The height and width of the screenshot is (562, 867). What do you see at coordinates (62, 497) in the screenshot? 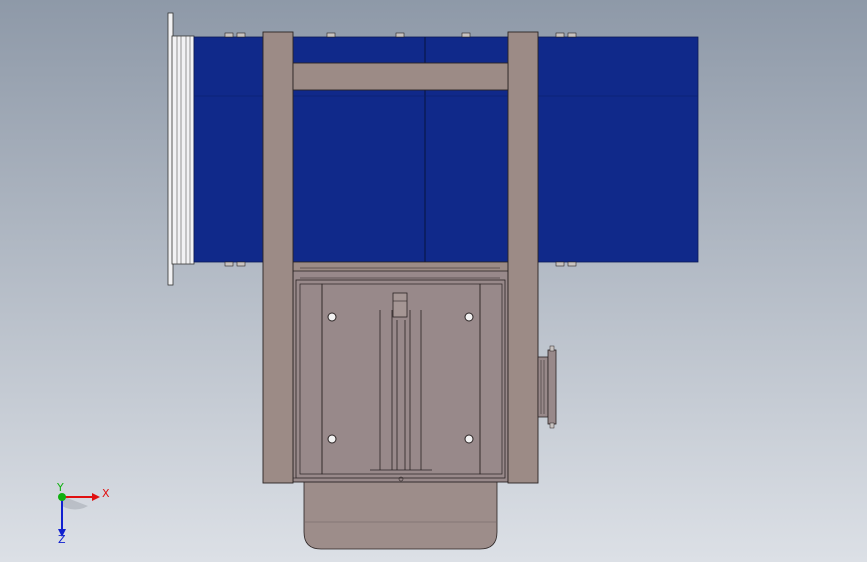
I see `y-axis-icon` at bounding box center [62, 497].